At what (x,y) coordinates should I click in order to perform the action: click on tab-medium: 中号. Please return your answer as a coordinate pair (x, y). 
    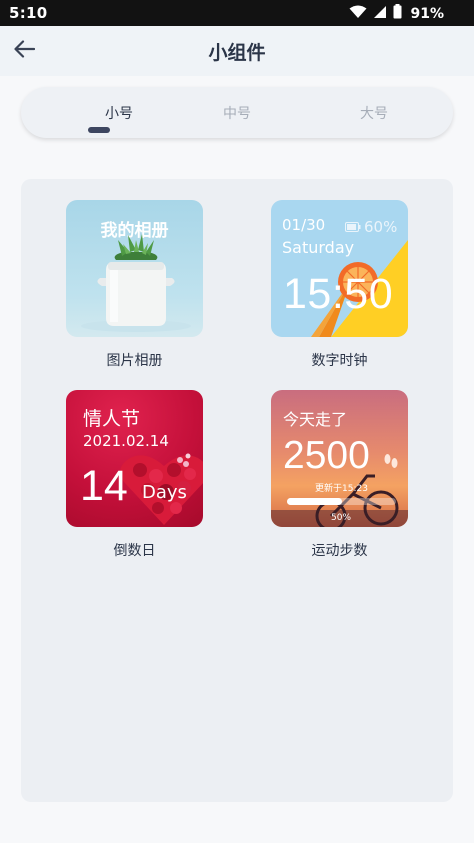
    Looking at the image, I should click on (237, 113).